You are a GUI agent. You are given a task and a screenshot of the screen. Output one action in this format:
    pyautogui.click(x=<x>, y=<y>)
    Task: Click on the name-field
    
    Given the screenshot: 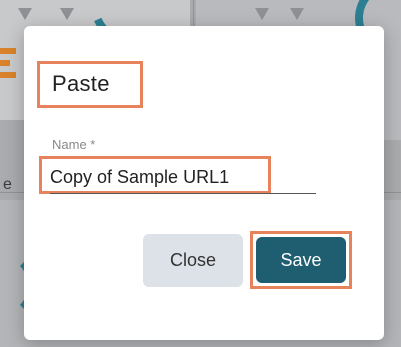 What is the action you would take?
    pyautogui.click(x=183, y=177)
    